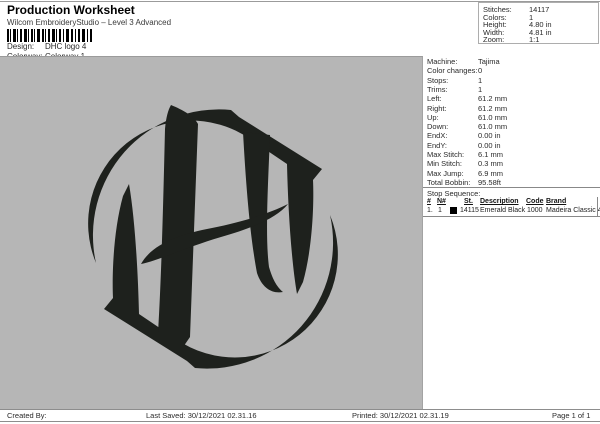 The width and height of the screenshot is (600, 424). I want to click on created-by-label: Created By:, so click(27, 415).